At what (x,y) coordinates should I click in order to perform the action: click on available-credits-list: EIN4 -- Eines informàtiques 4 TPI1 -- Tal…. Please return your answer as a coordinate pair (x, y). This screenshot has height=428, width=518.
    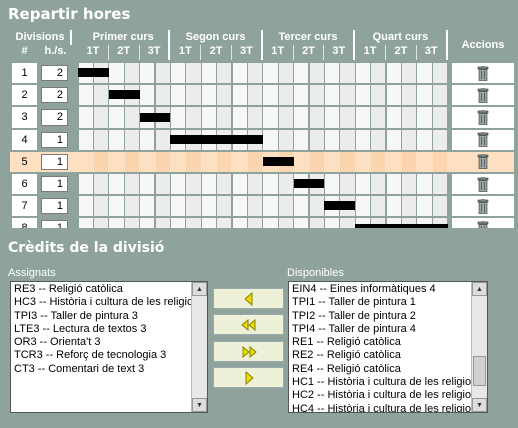
    Looking at the image, I should click on (388, 347).